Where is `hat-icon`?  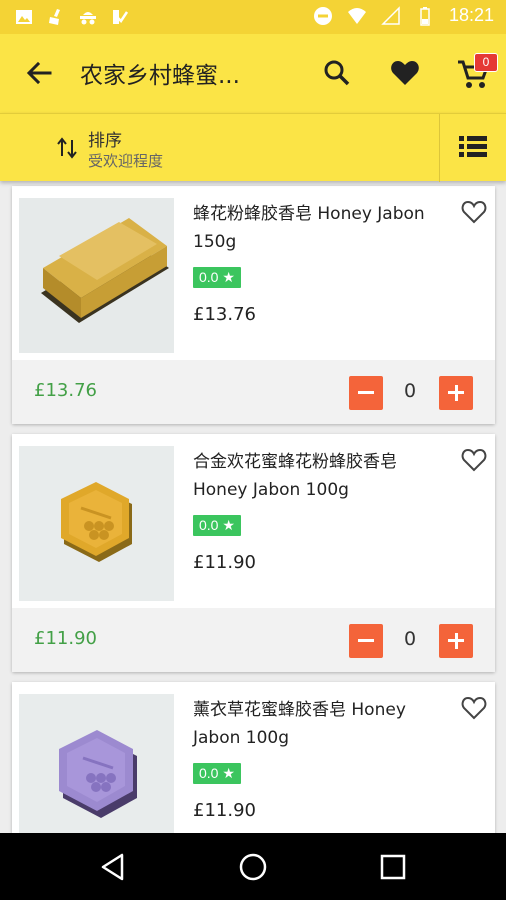
hat-icon is located at coordinates (88, 18).